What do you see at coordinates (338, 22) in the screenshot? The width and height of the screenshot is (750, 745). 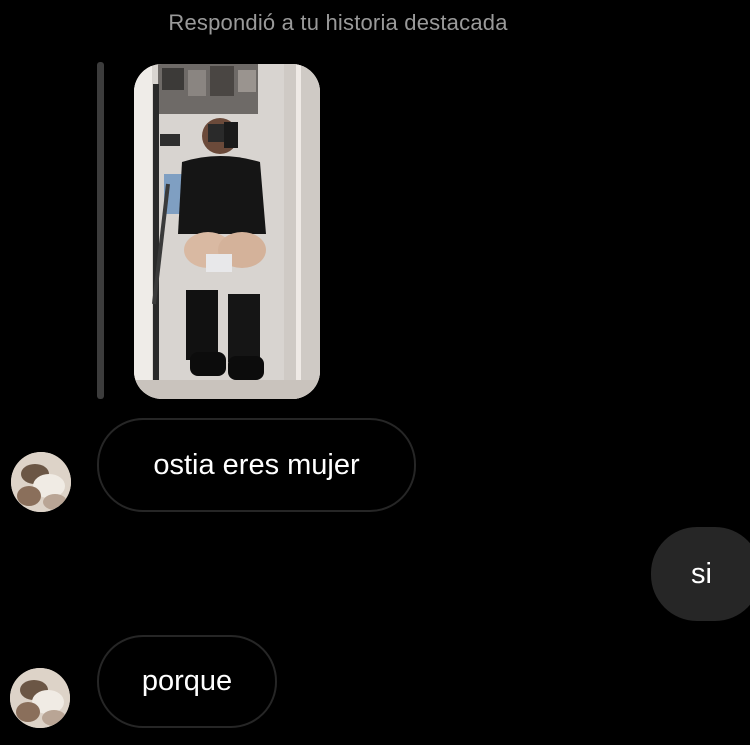 I see `story-reply-label: Respondió a tu historia destacada` at bounding box center [338, 22].